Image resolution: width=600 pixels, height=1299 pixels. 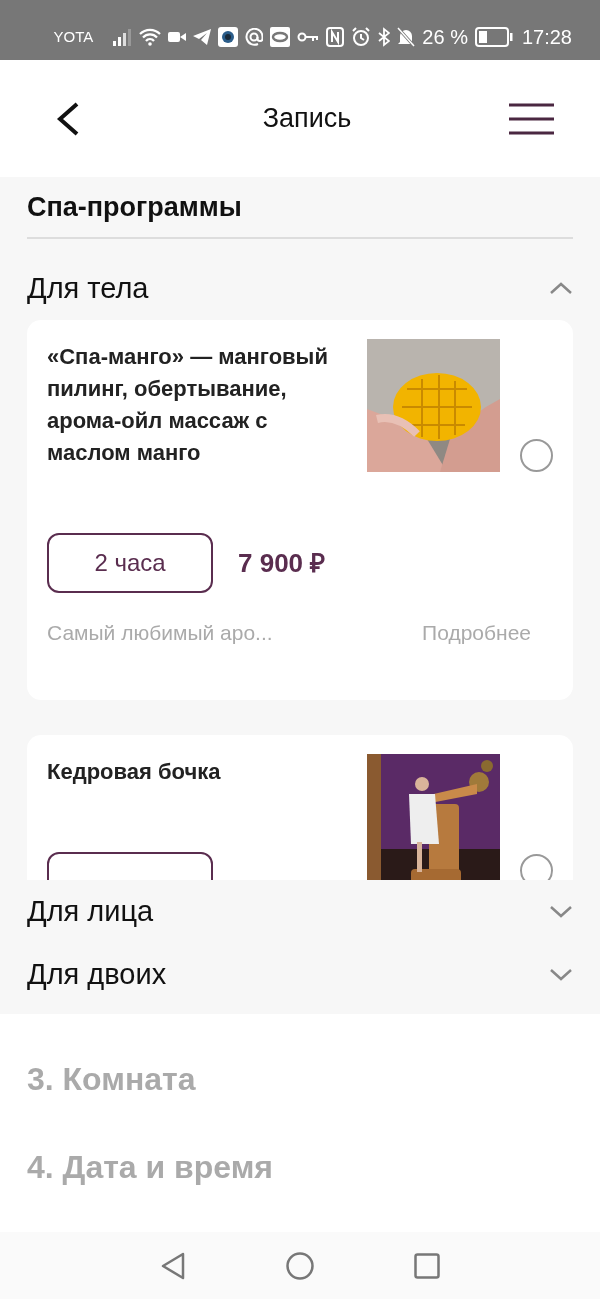 What do you see at coordinates (300, 911) in the screenshot?
I see `category-header: Для лица` at bounding box center [300, 911].